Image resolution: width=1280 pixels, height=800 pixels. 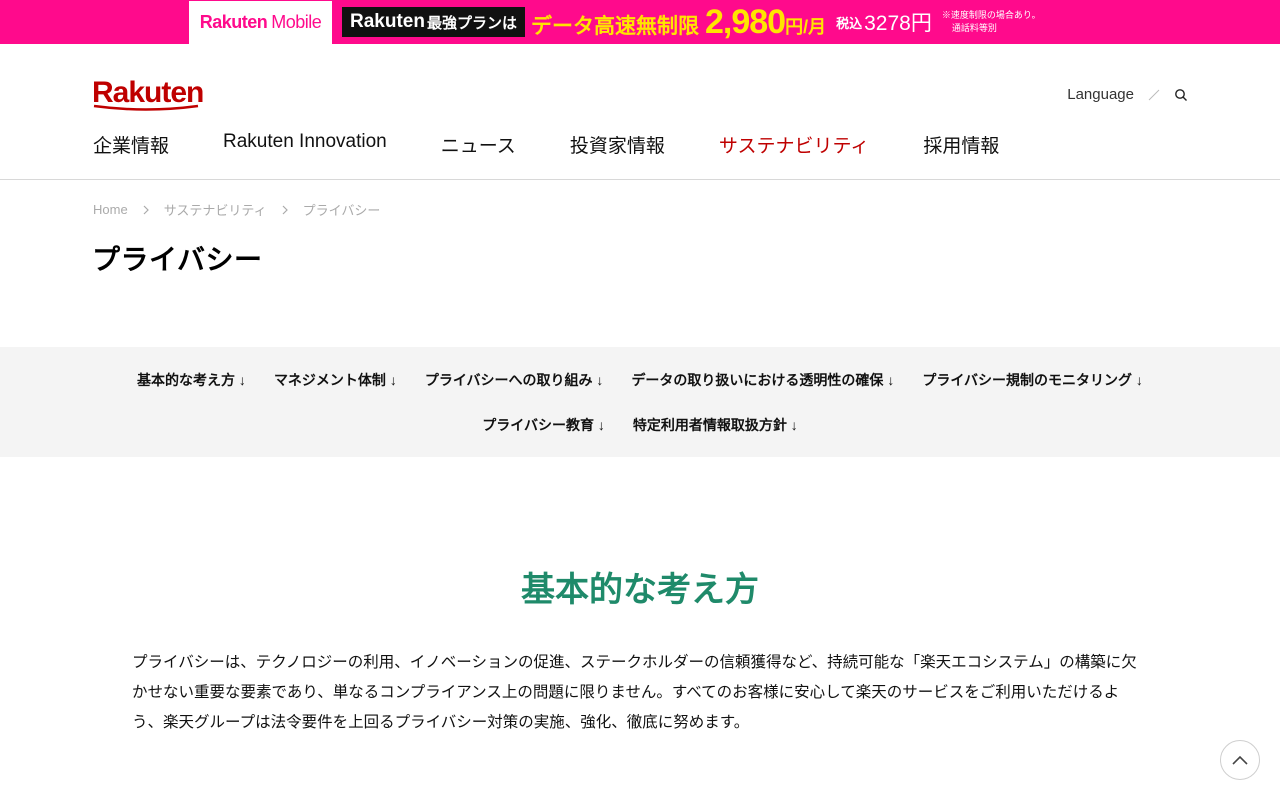 What do you see at coordinates (478, 144) in the screenshot?
I see `nav-item-news: ニュース` at bounding box center [478, 144].